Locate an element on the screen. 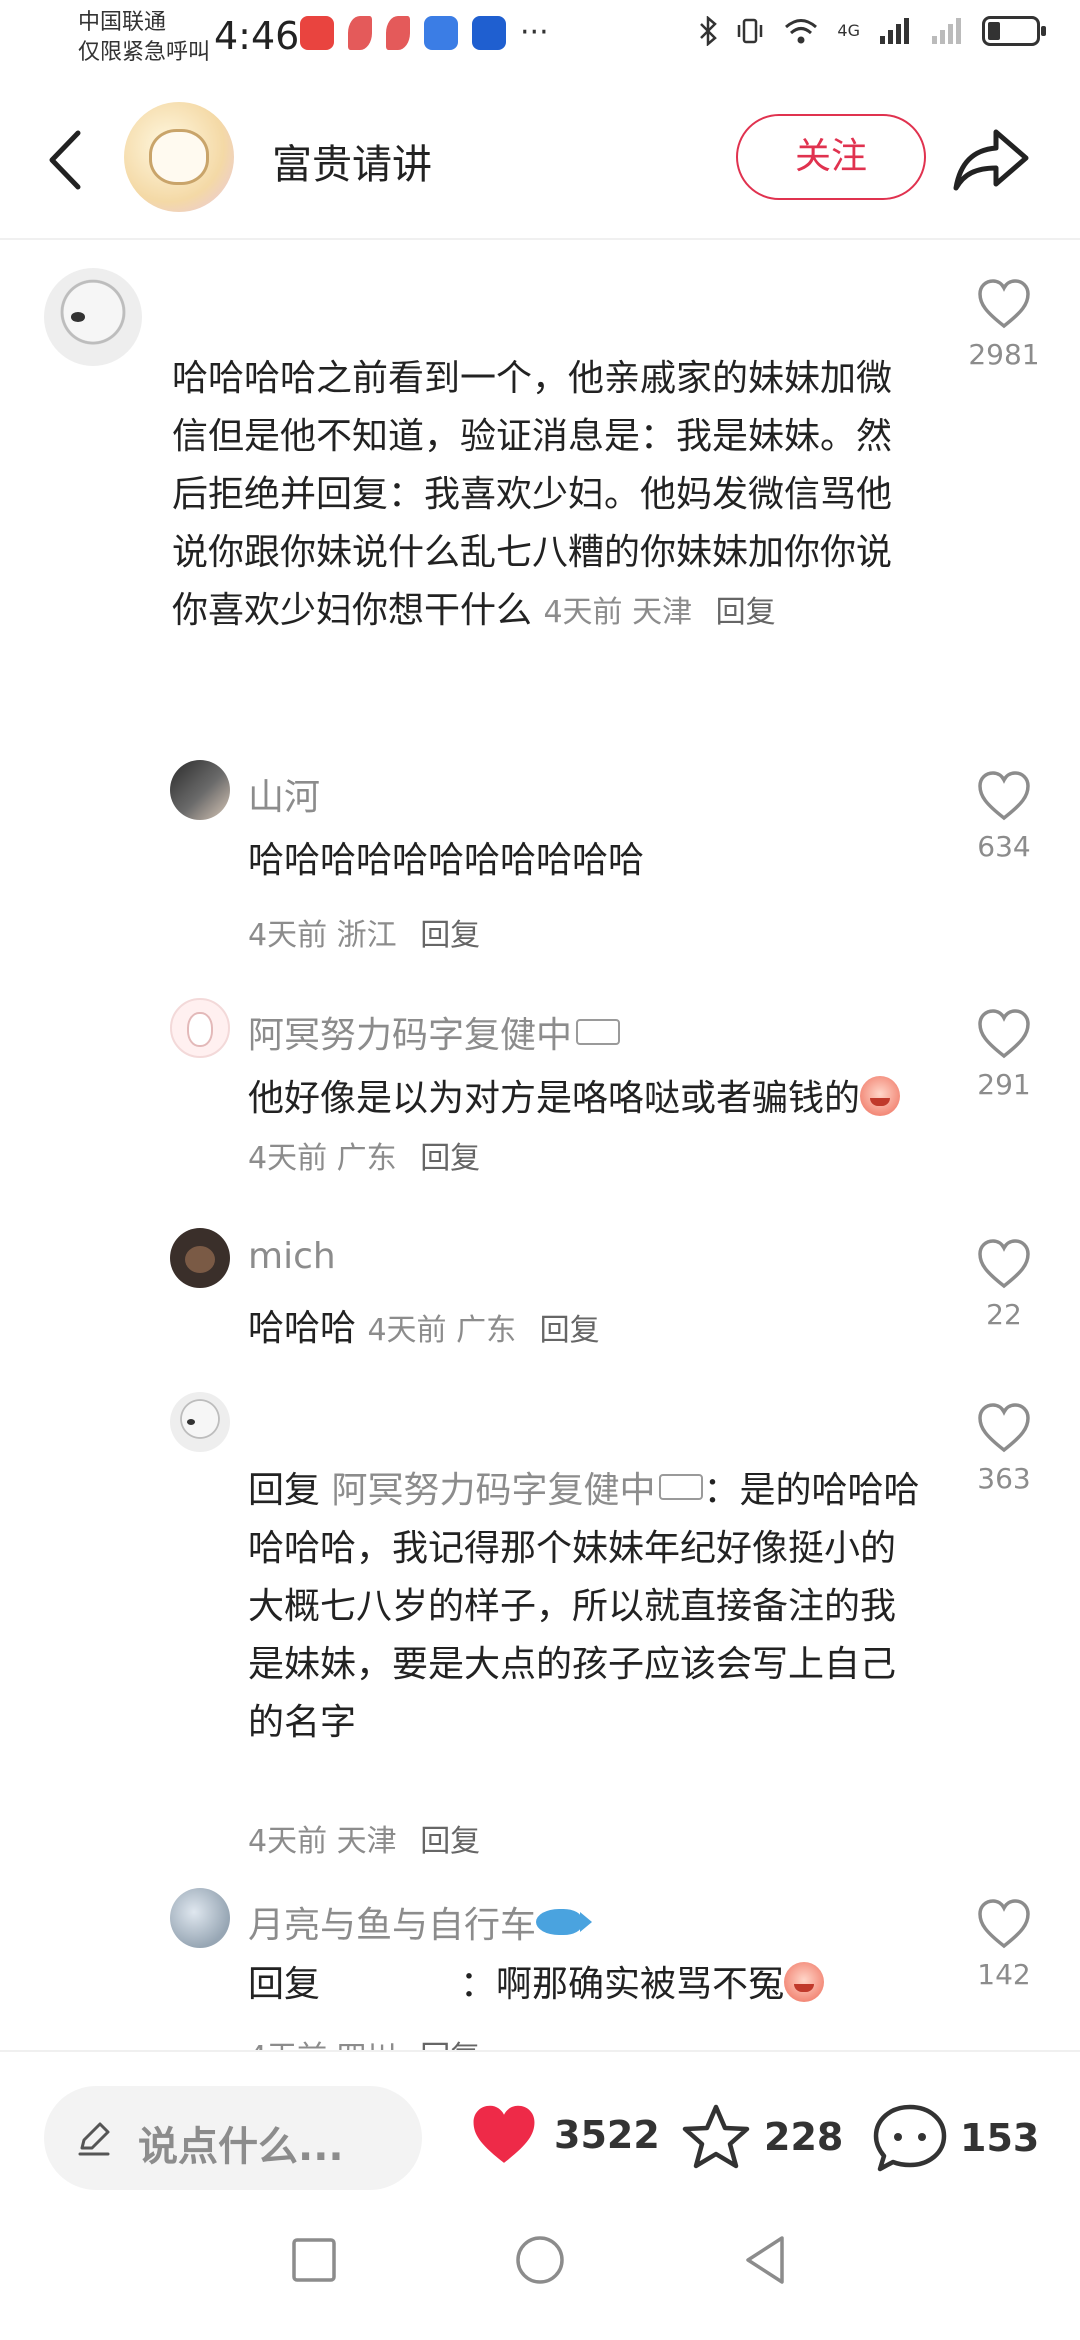 The image size is (1080, 2340). reply-meta: 4天前 四川 回复 is located at coordinates (364, 2041).